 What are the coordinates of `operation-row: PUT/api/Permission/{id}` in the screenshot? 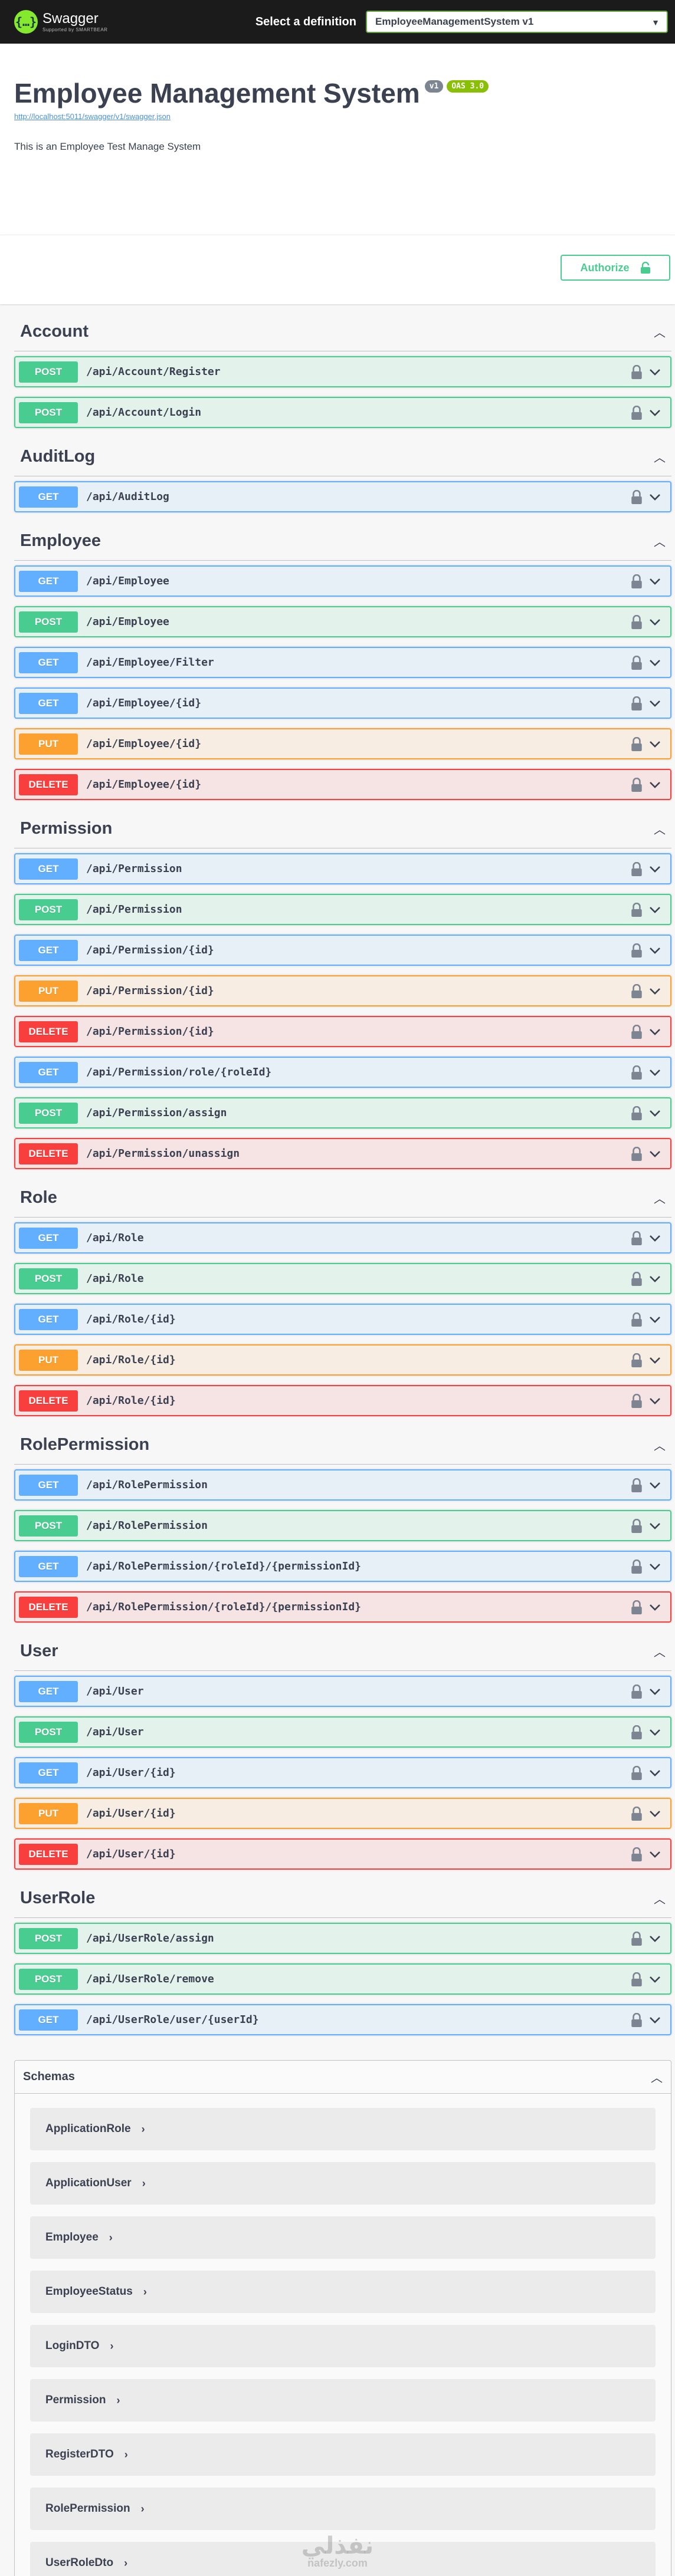 It's located at (342, 991).